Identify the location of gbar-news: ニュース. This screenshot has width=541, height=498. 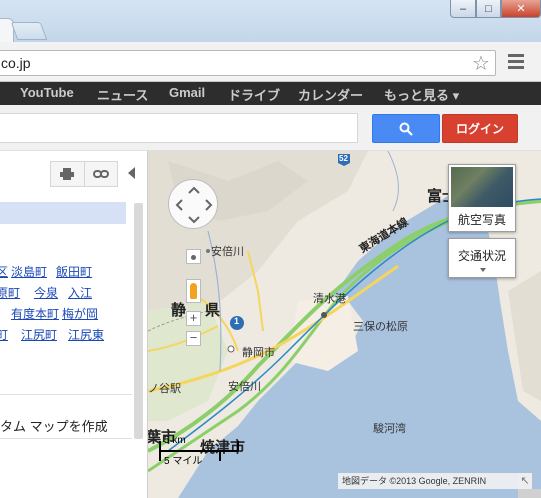
(122, 94).